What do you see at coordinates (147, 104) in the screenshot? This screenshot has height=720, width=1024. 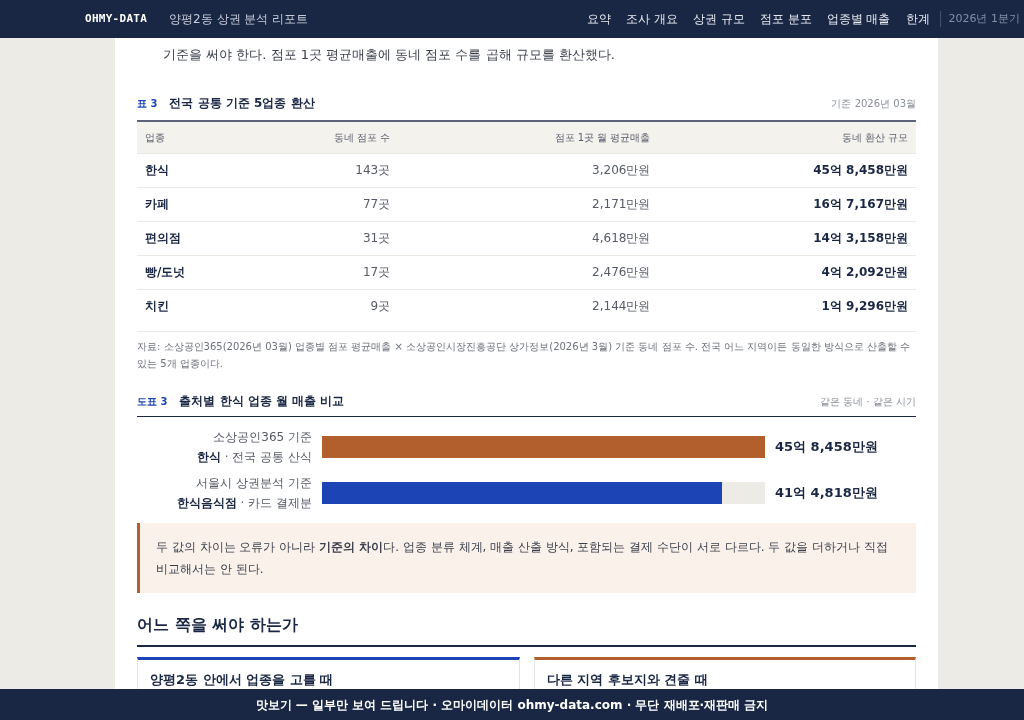 I see `table-label: 표 3` at bounding box center [147, 104].